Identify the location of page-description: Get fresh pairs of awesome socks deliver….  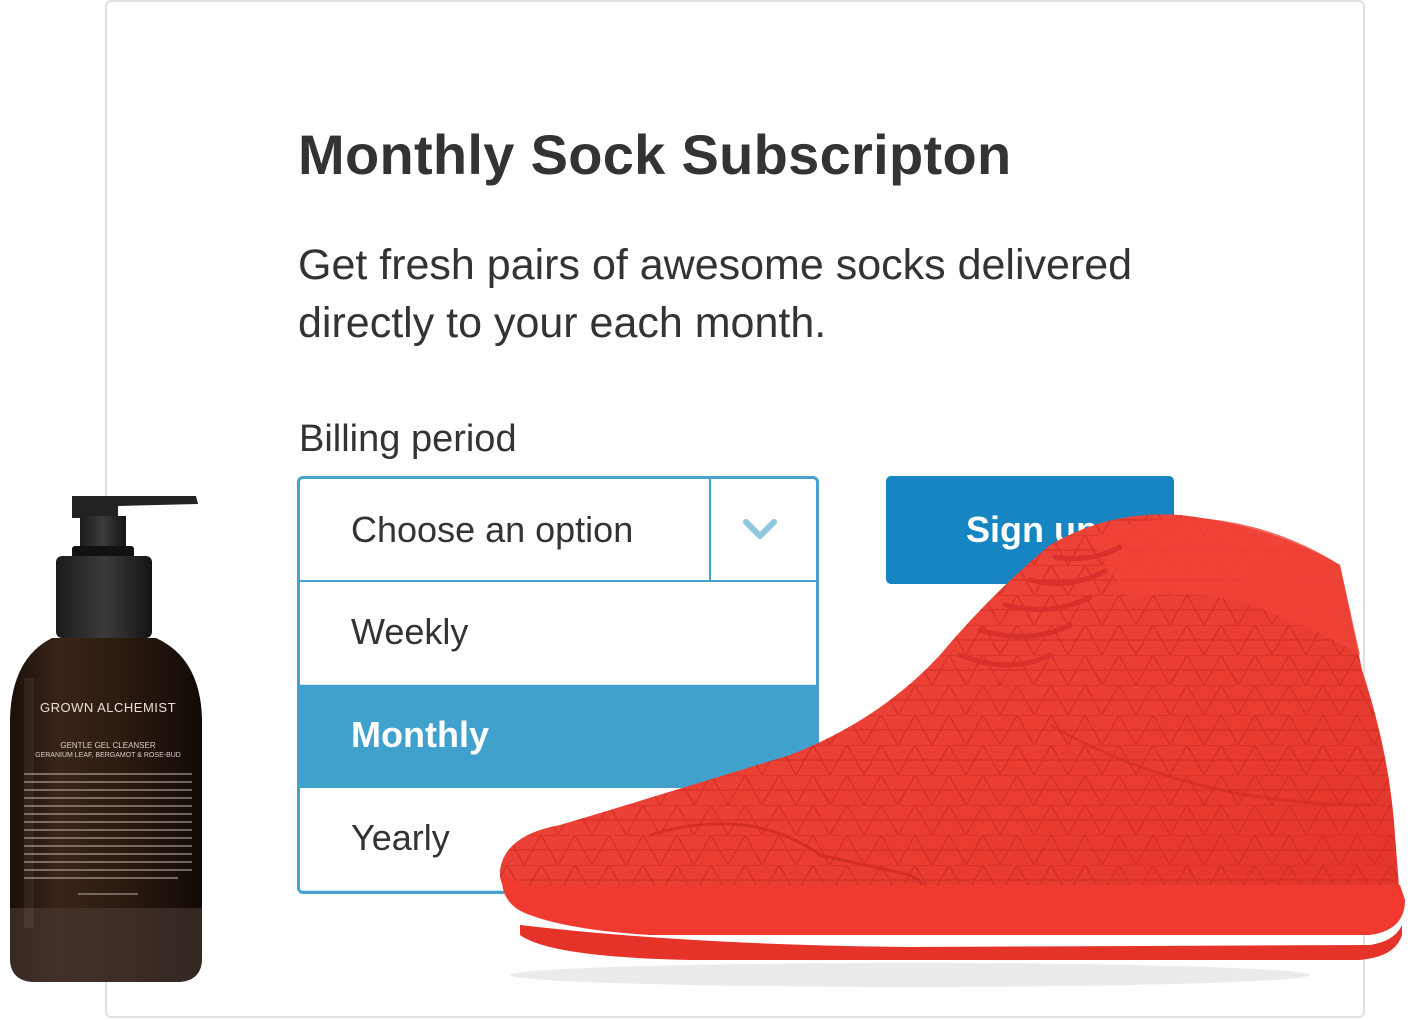
(715, 294).